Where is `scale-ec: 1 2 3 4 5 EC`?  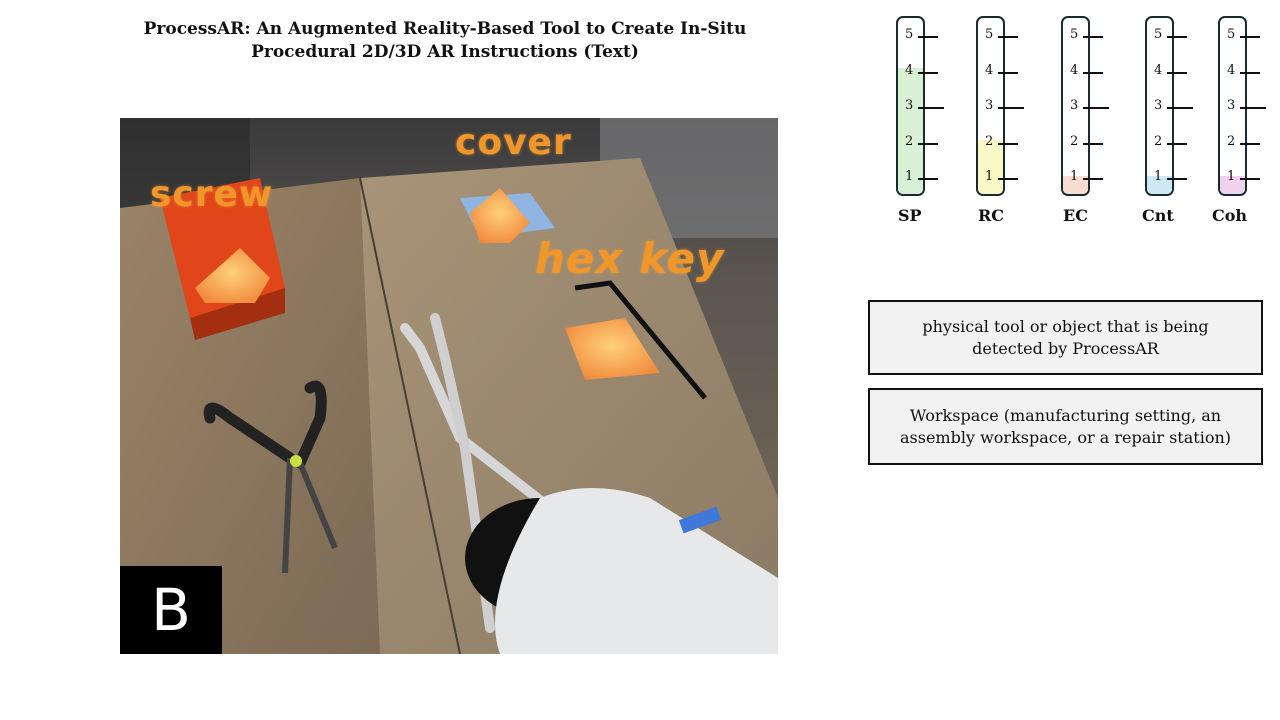
scale-ec: 1 2 3 4 5 EC is located at coordinates (1080, 124).